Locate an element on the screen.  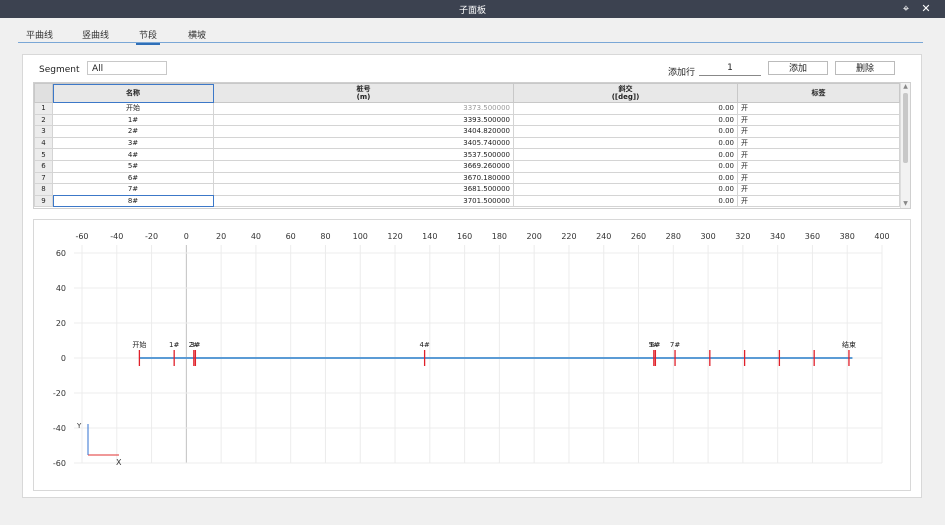
corner-header is located at coordinates (43, 93).